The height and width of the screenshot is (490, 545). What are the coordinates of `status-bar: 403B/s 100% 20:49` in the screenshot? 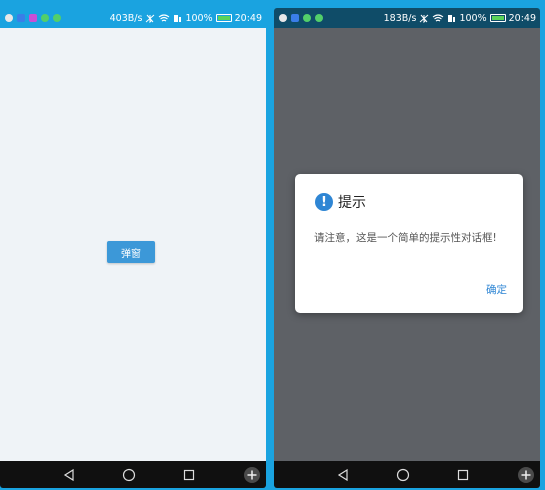 It's located at (133, 18).